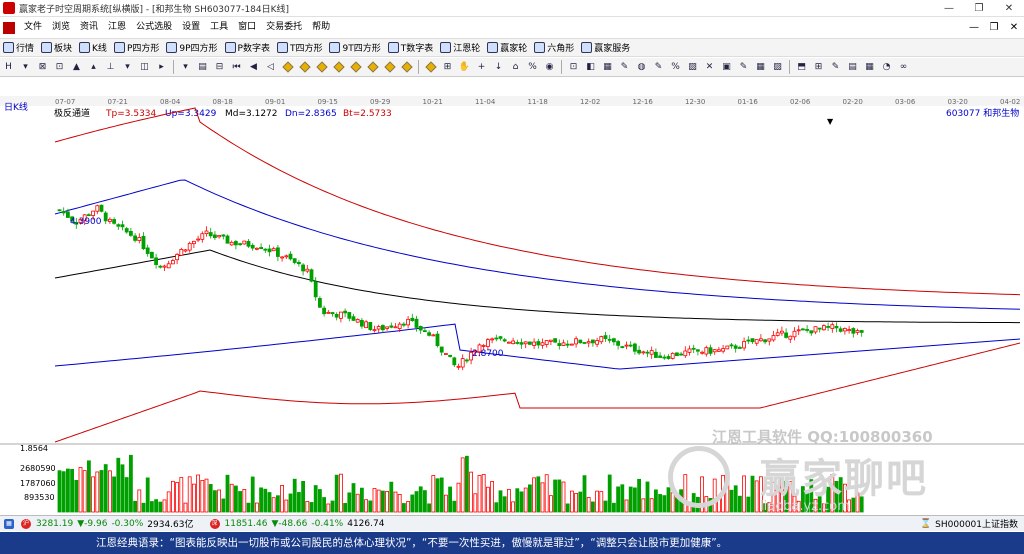  Describe the element at coordinates (606, 47) in the screenshot. I see `toolbar-dollar-button: 赢家服务` at that location.